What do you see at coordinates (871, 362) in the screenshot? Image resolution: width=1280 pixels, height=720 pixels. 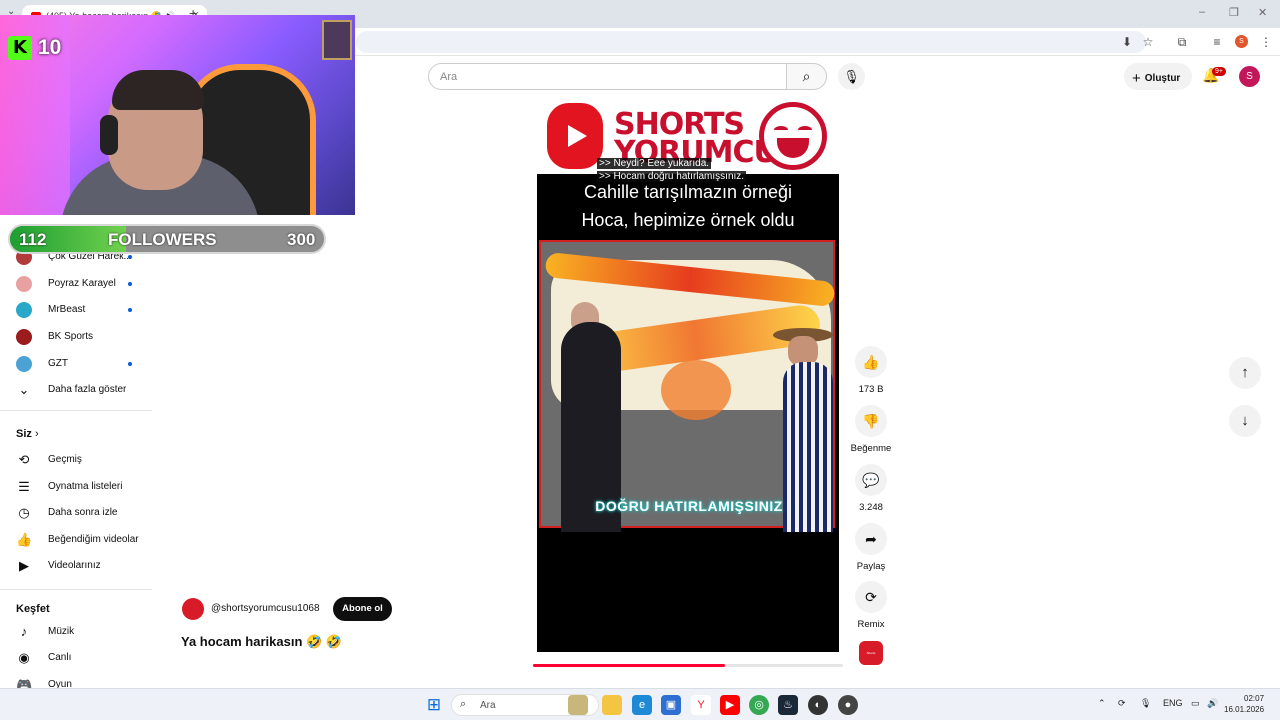 I see `thumbs-up-icon: 👍` at bounding box center [871, 362].